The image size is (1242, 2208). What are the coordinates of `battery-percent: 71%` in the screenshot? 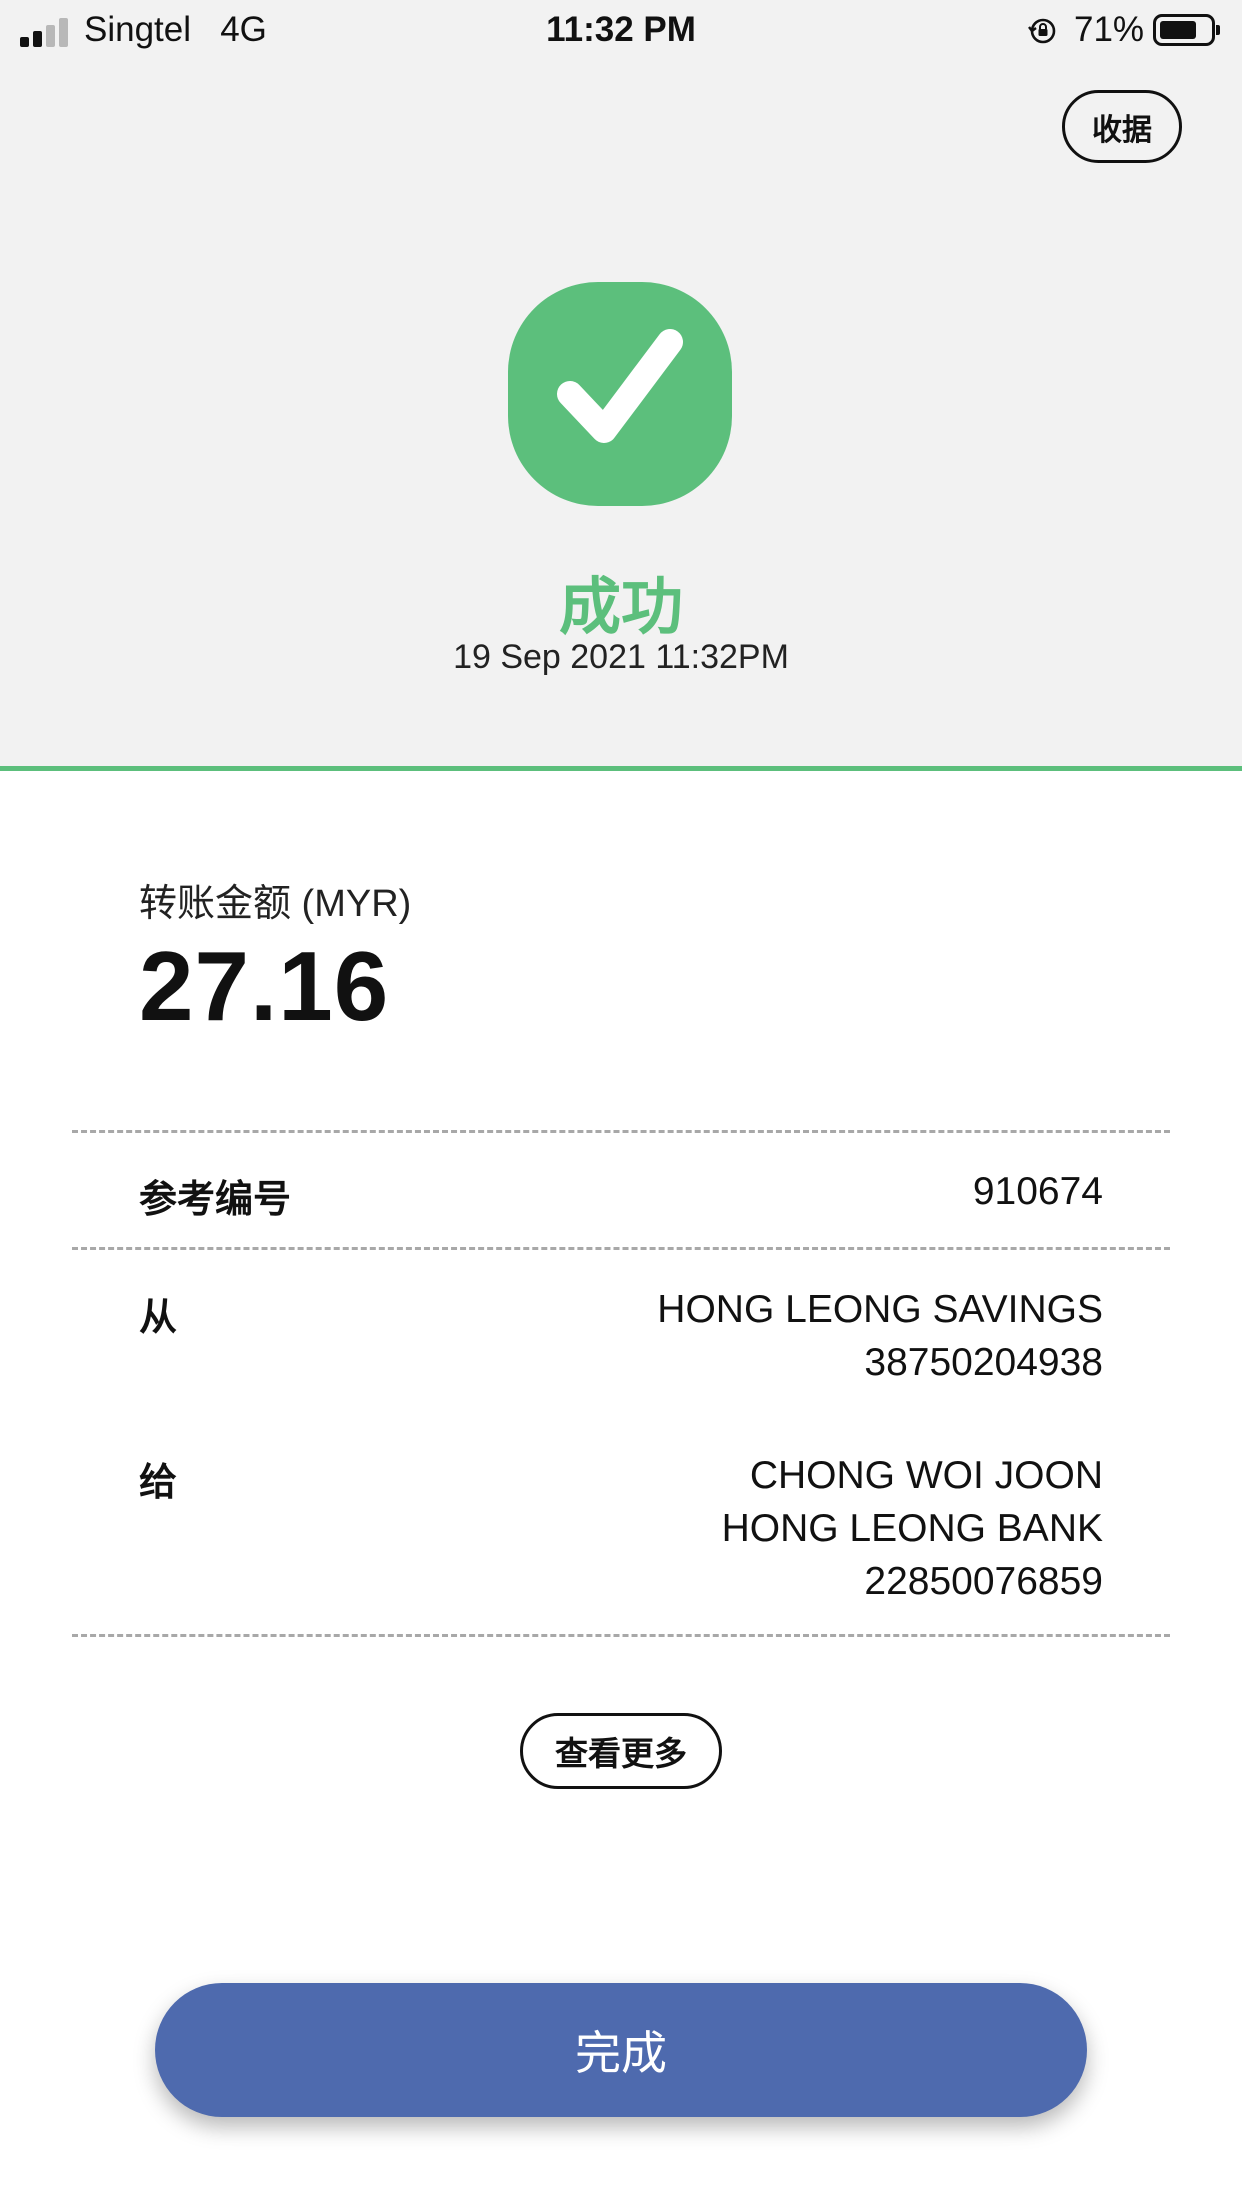 It's located at (1109, 29).